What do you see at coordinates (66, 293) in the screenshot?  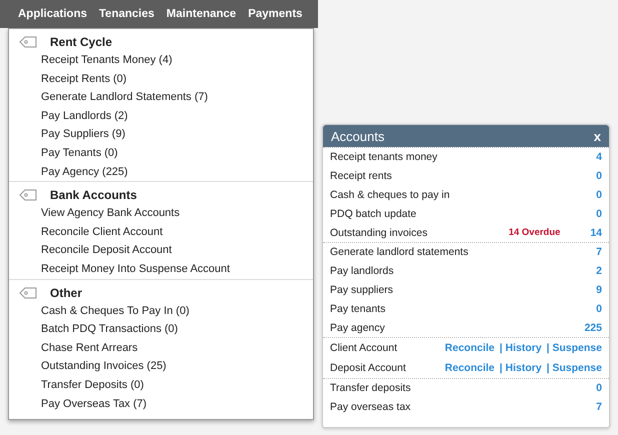 I see `group-heading: Other` at bounding box center [66, 293].